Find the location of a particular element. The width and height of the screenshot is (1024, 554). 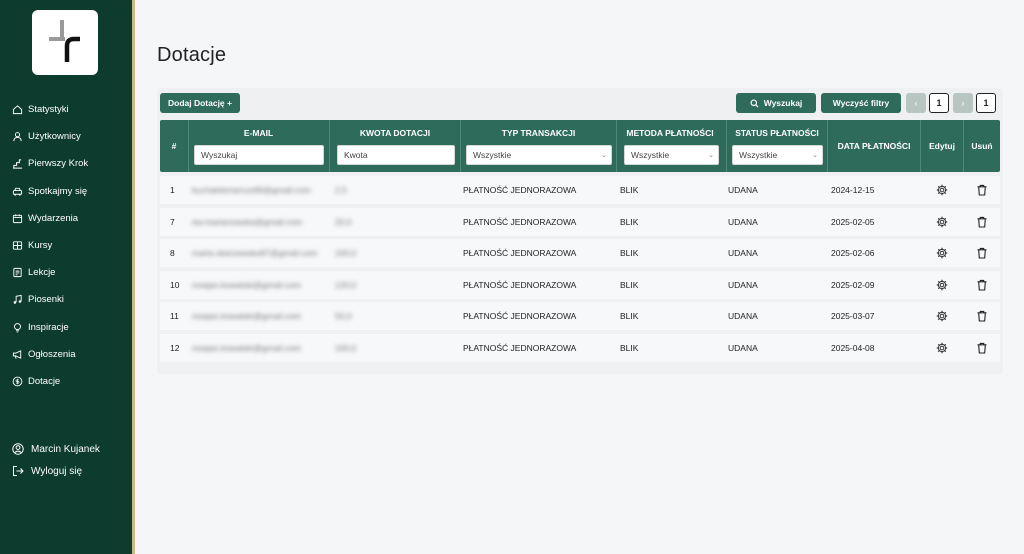

car-icon is located at coordinates (17, 191).